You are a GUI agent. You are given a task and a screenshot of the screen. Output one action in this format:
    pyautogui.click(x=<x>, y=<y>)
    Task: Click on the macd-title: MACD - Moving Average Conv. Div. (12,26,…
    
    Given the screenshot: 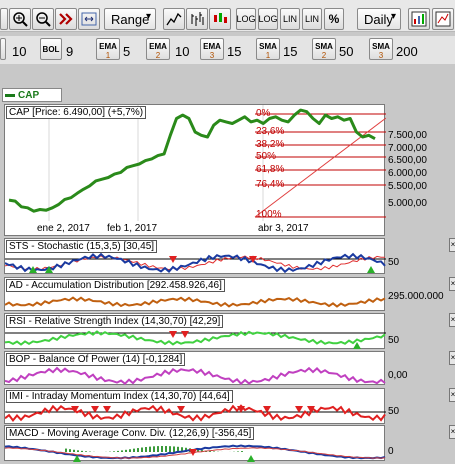 What is the action you would take?
    pyautogui.click(x=130, y=433)
    